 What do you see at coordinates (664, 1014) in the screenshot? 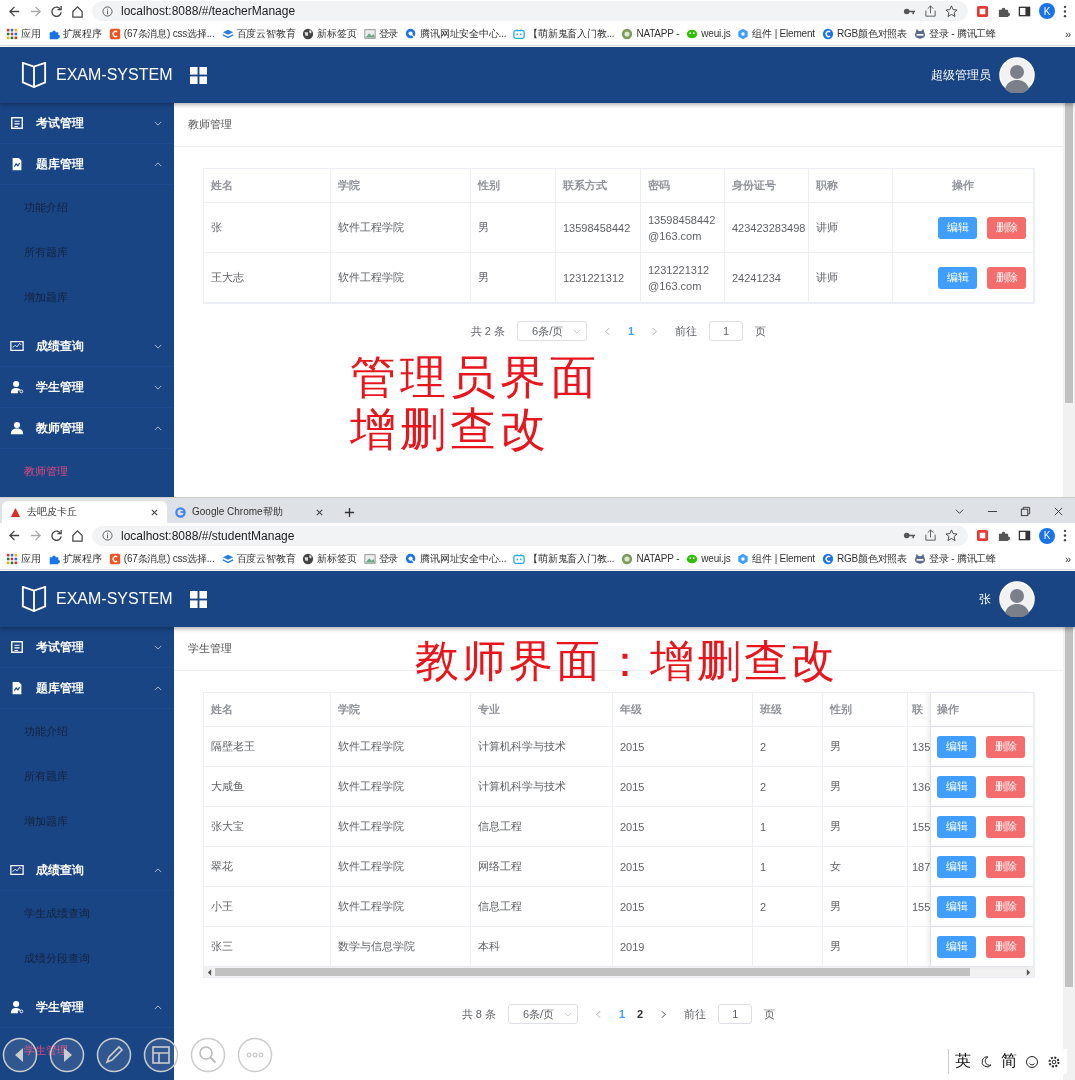
I see `chevron-right-icon` at bounding box center [664, 1014].